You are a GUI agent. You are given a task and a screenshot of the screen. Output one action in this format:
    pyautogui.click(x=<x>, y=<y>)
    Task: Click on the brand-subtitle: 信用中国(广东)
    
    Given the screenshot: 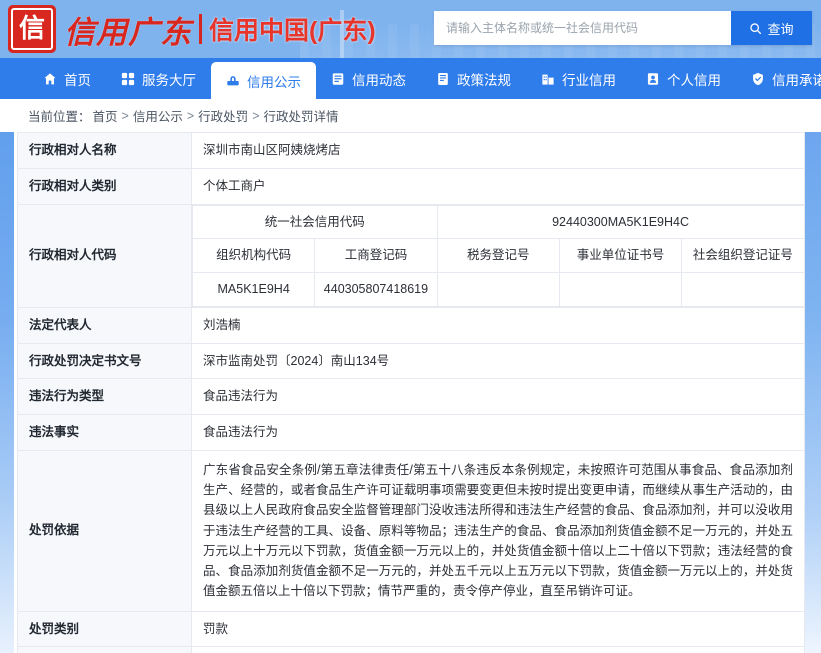 What is the action you would take?
    pyautogui.click(x=292, y=31)
    